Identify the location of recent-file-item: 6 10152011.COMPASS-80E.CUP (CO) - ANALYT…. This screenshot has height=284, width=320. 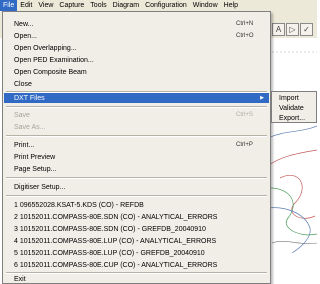
(136, 265).